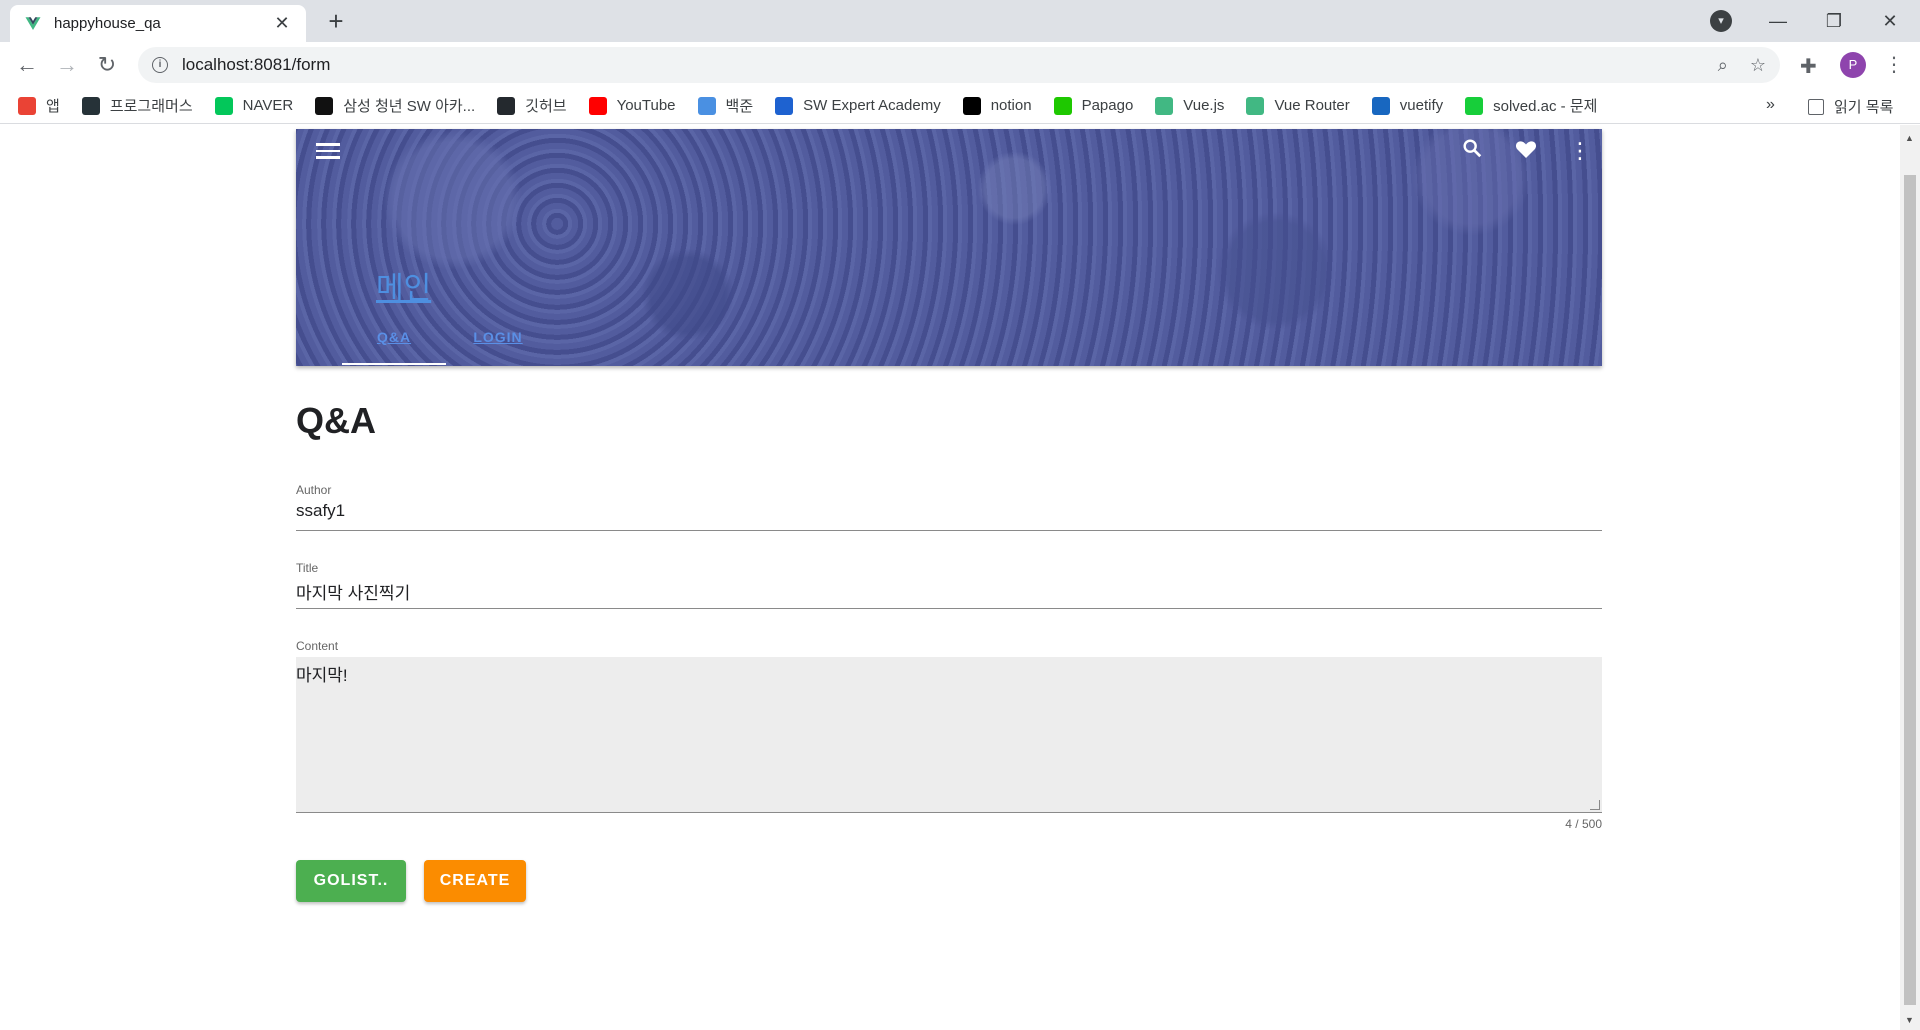 Image resolution: width=1920 pixels, height=1030 pixels. I want to click on bookmark-label: SW Expert Academy, so click(872, 105).